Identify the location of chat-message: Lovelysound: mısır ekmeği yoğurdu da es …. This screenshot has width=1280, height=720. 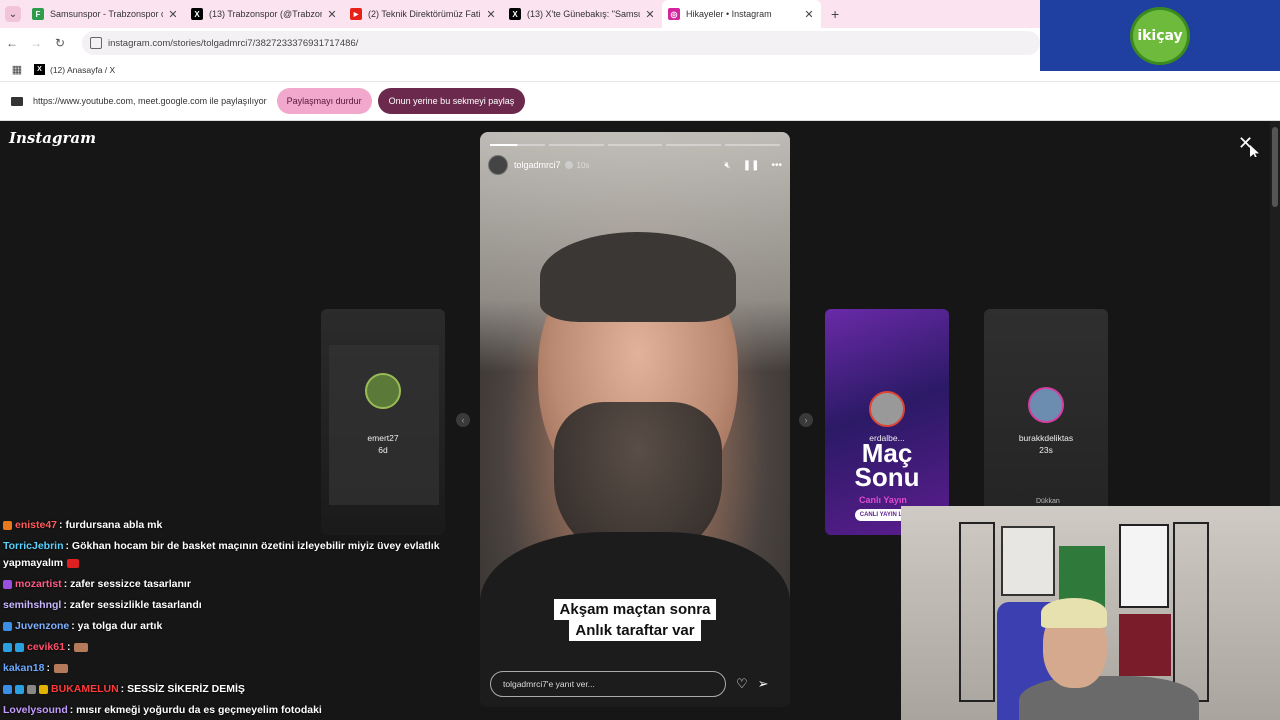
(223, 710).